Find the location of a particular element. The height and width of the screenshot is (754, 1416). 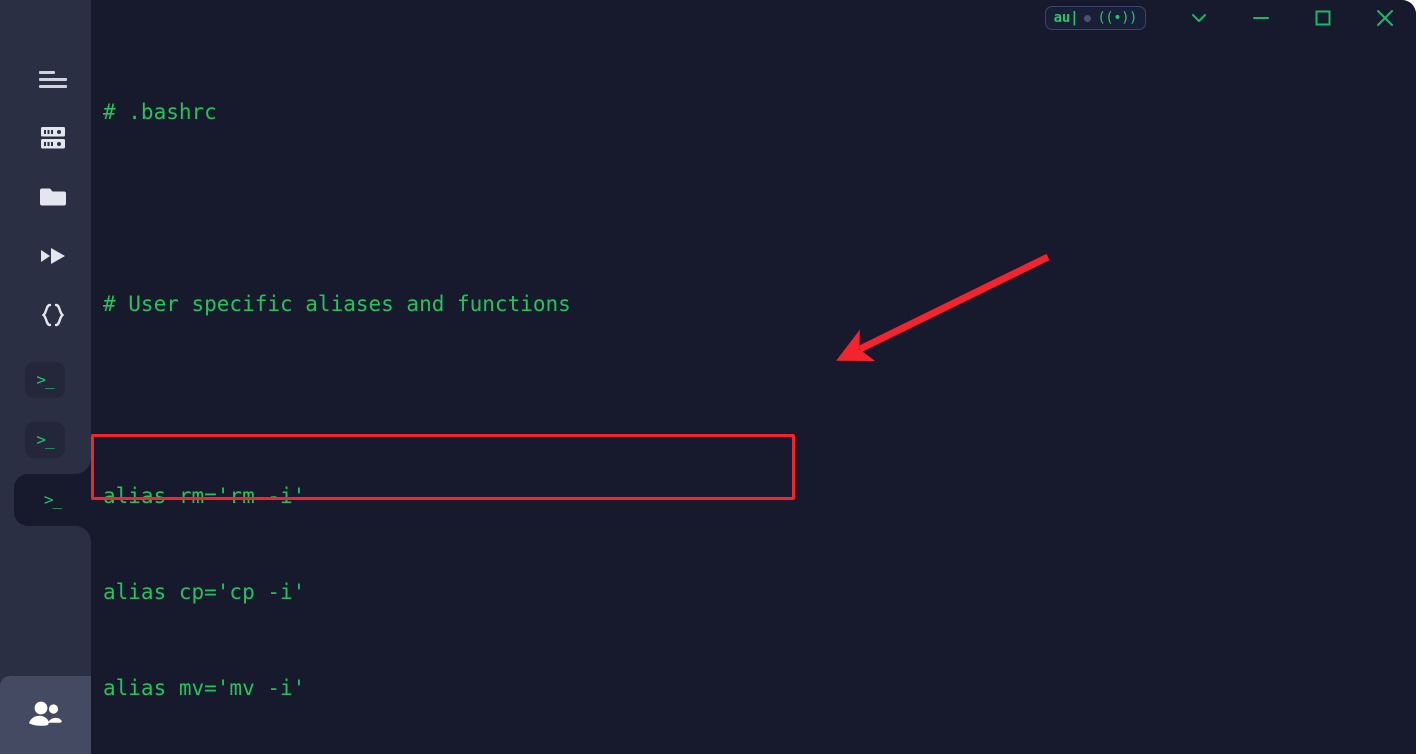

maximize-button is located at coordinates (1323, 18).